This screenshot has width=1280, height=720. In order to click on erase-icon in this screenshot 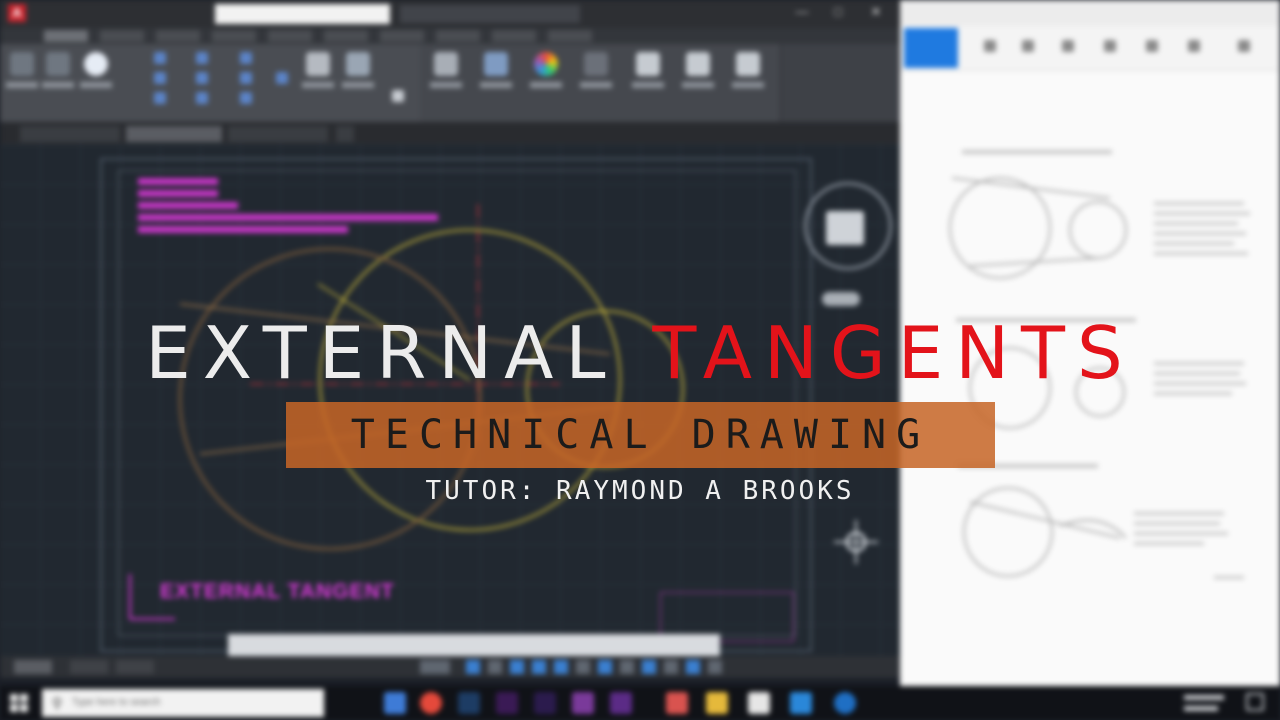, I will do `click(282, 78)`.